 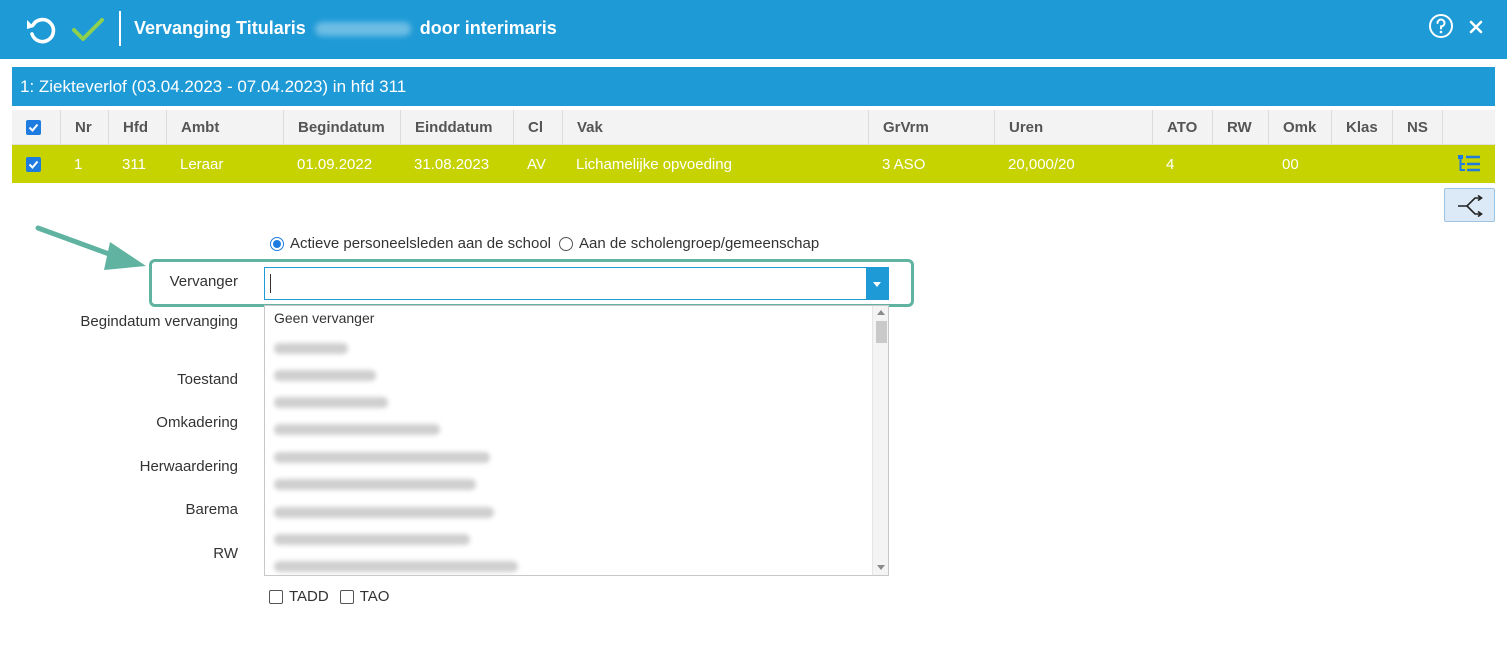 What do you see at coordinates (1299, 127) in the screenshot?
I see `col-header-omk: Omk` at bounding box center [1299, 127].